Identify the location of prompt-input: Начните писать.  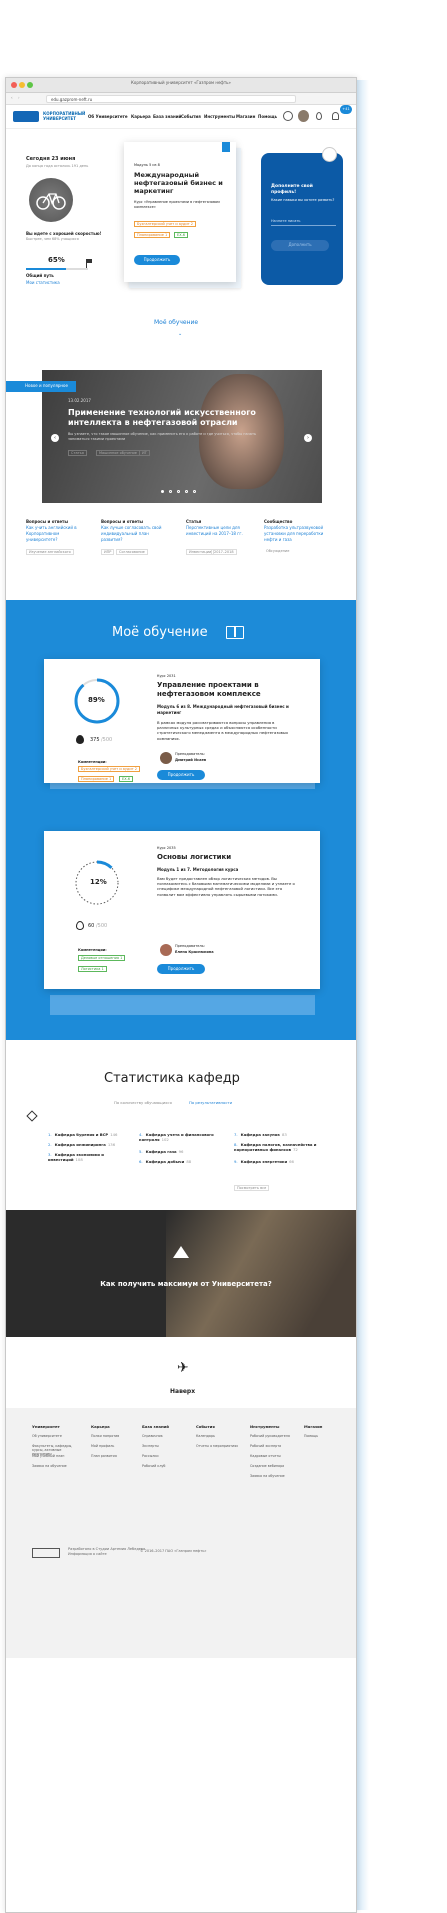
(303, 222).